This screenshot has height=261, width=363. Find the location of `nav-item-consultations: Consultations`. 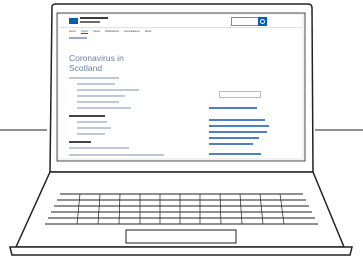

nav-item-consultations: Consultations is located at coordinates (132, 32).